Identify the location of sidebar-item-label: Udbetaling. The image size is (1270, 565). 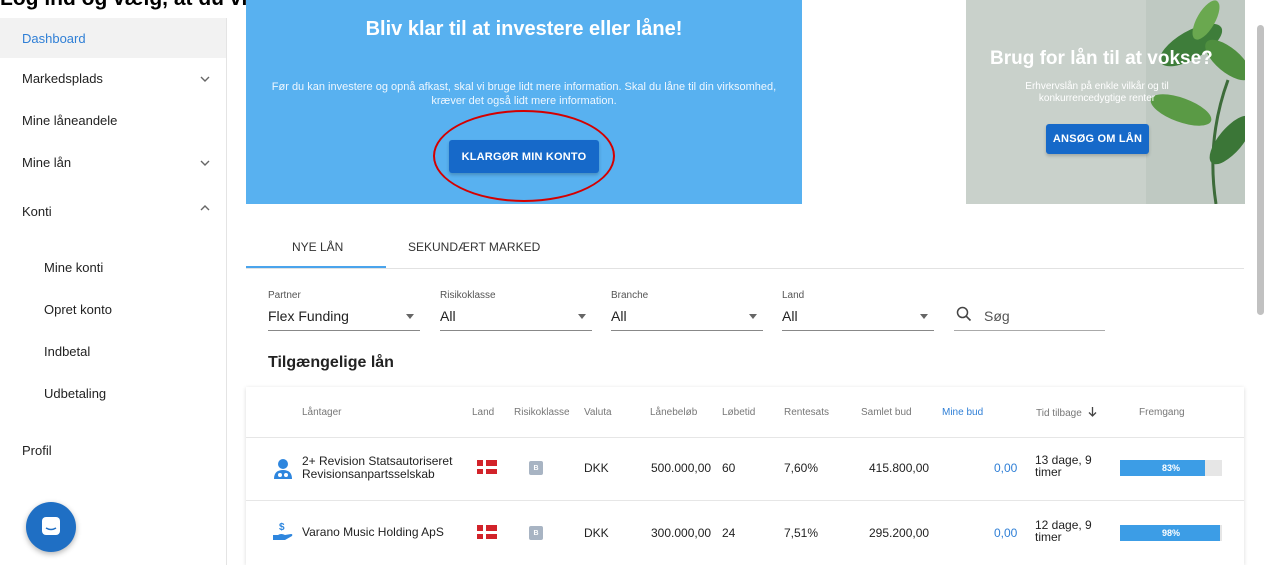
(75, 393).